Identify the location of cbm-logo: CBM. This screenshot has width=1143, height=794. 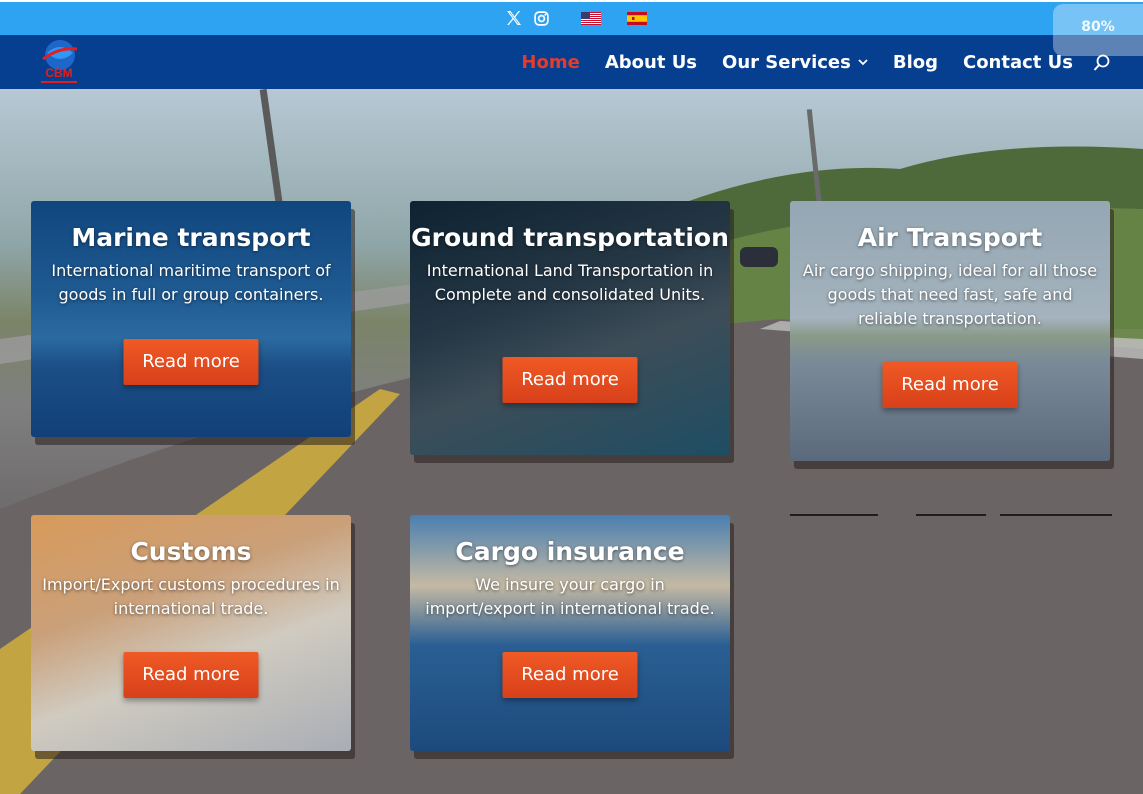
(59, 62).